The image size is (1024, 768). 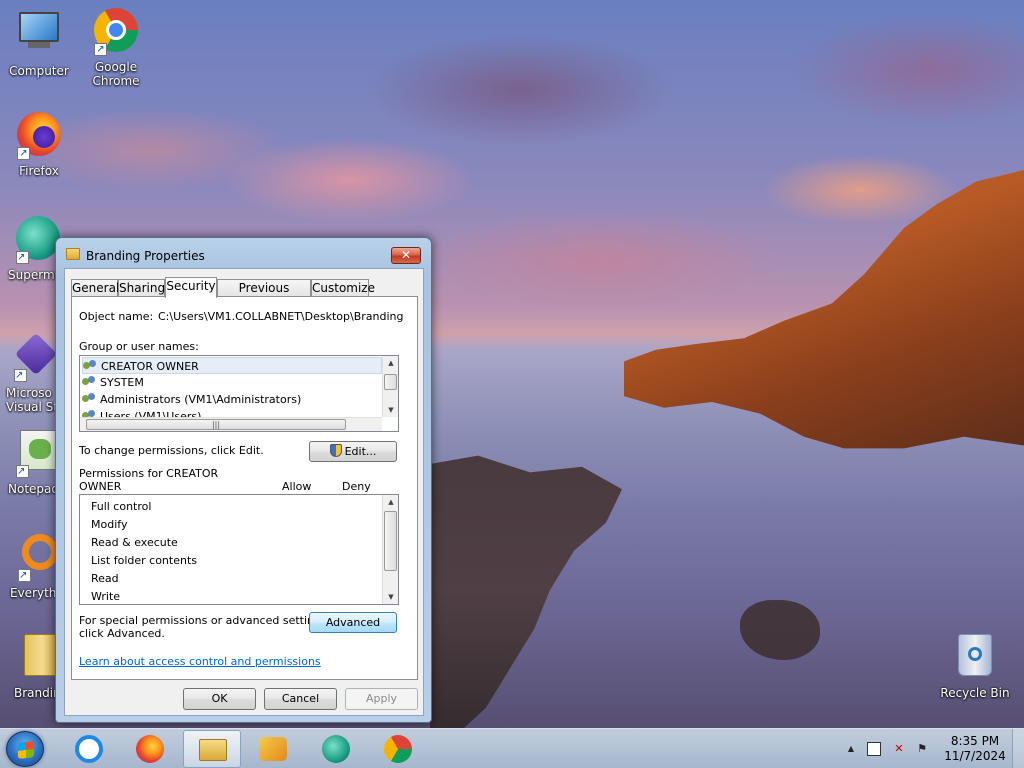 I want to click on desktop-icon-chrome: ↗ Google Chrome, so click(x=116, y=47).